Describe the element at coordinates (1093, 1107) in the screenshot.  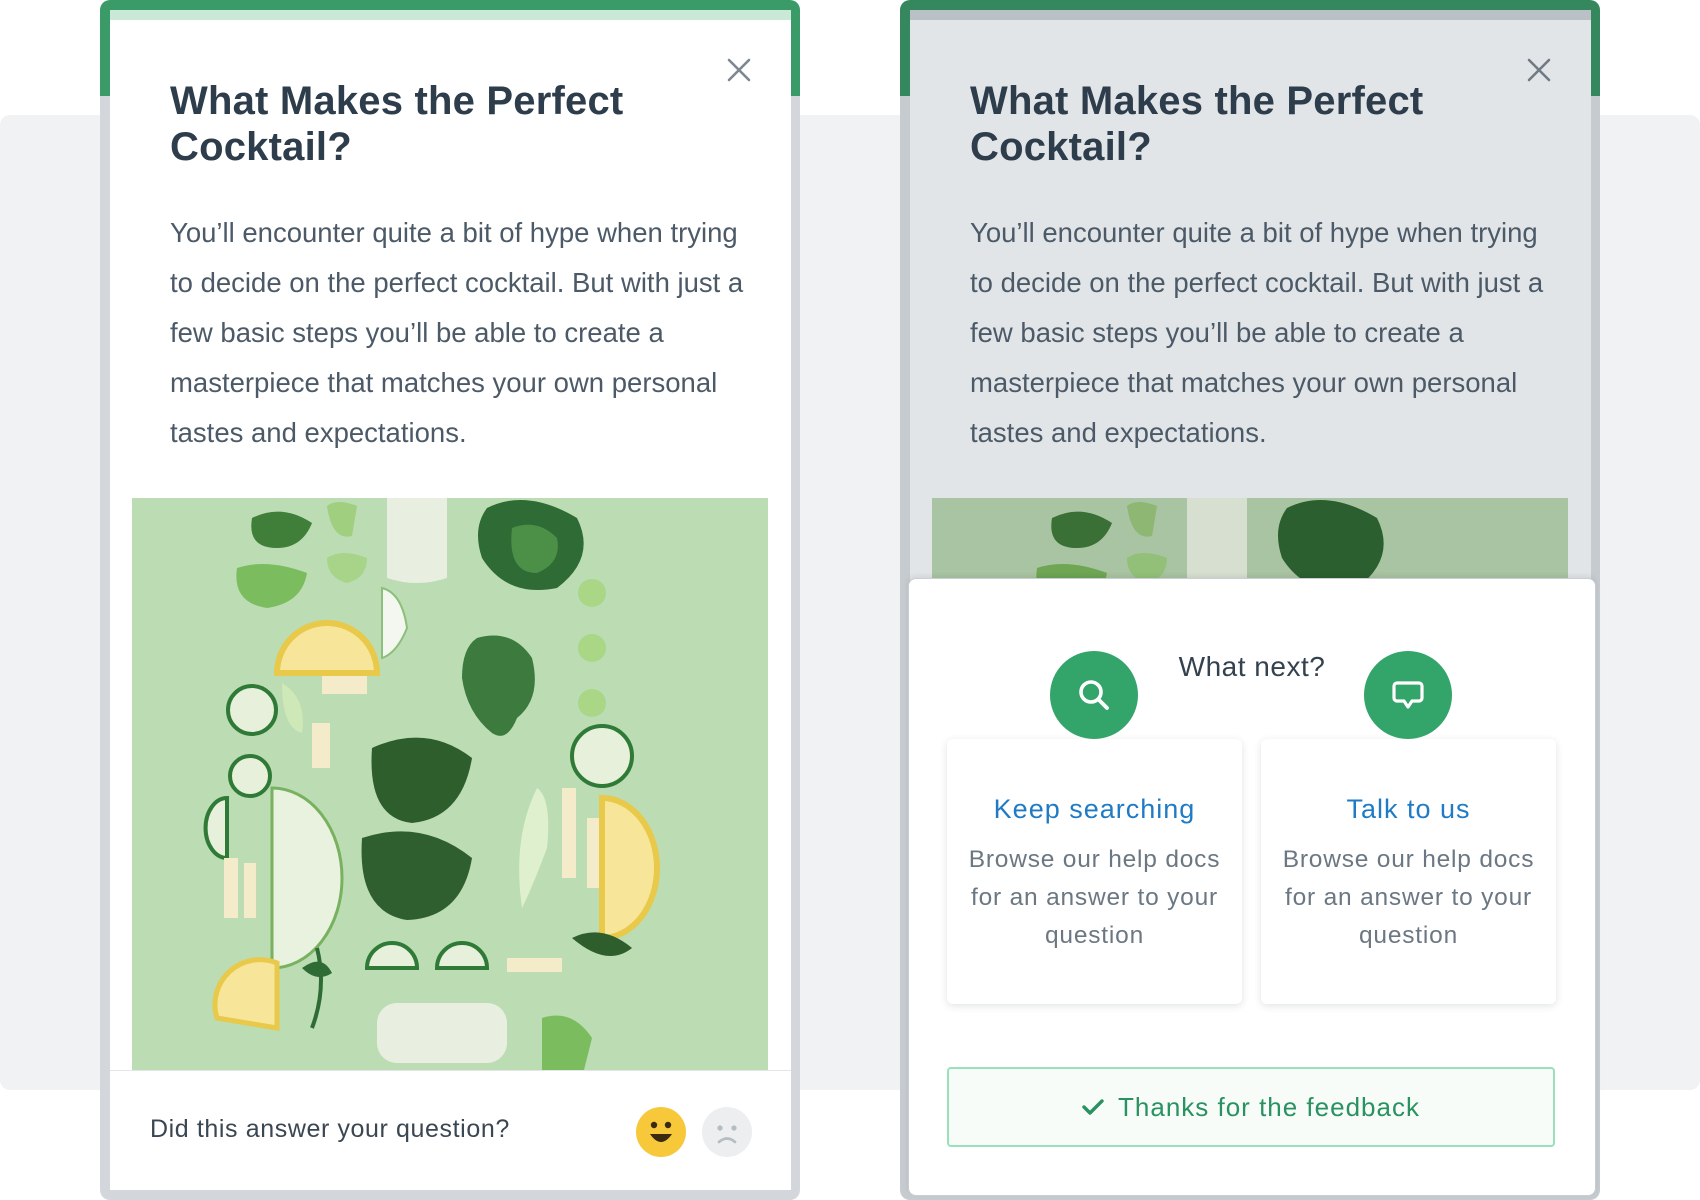
I see `checkmark-icon` at that location.